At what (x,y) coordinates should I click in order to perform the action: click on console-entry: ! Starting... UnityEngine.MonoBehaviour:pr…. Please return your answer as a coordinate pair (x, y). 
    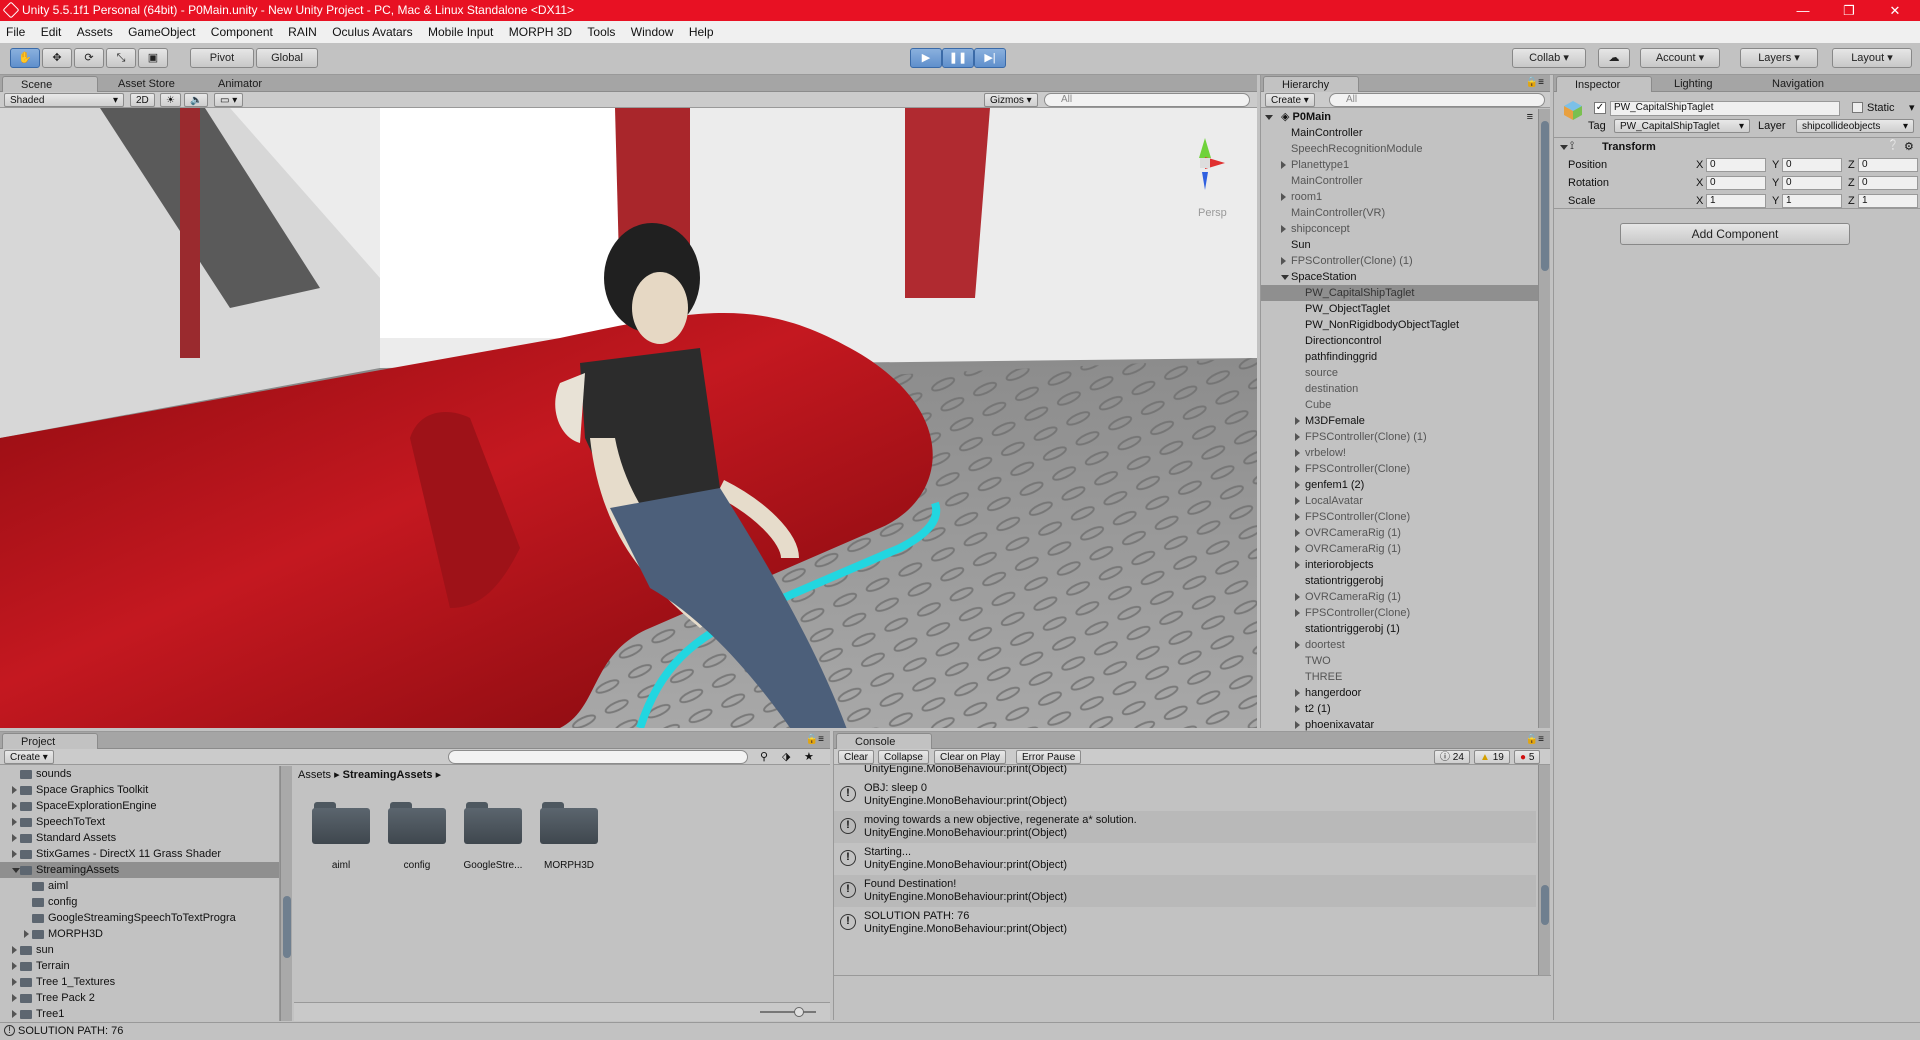
    Looking at the image, I should click on (1185, 859).